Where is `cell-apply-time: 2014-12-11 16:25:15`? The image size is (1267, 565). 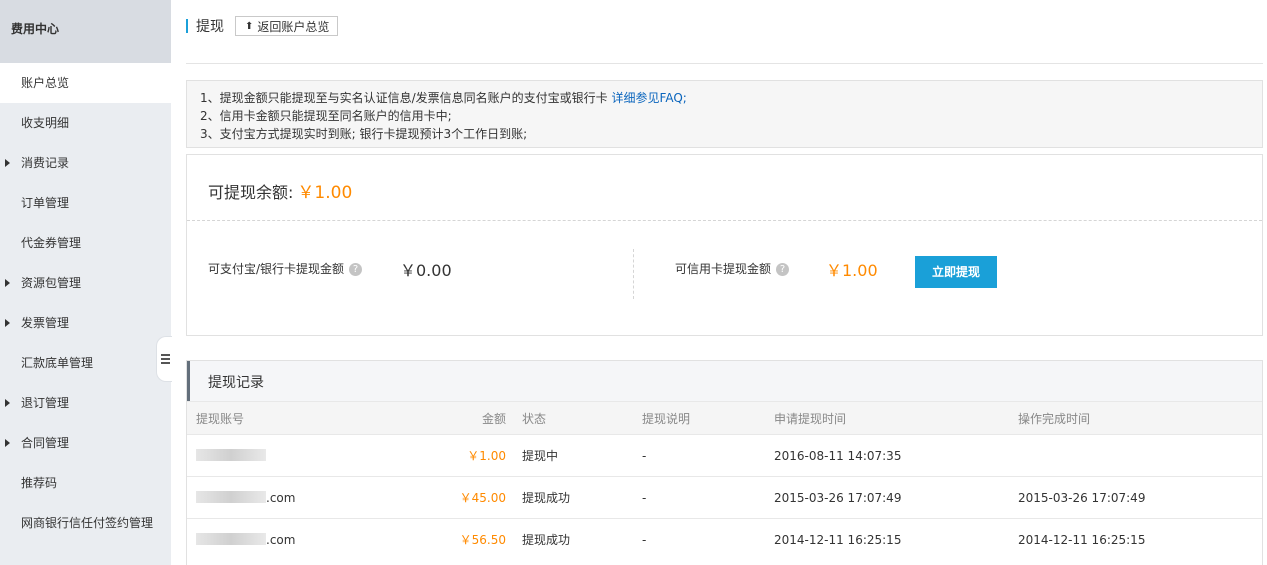 cell-apply-time: 2014-12-11 16:25:15 is located at coordinates (896, 539).